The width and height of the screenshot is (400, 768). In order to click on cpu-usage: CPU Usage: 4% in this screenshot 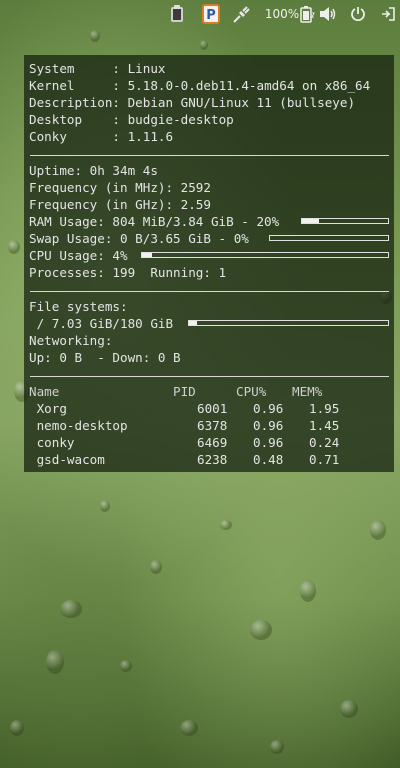, I will do `click(78, 255)`.